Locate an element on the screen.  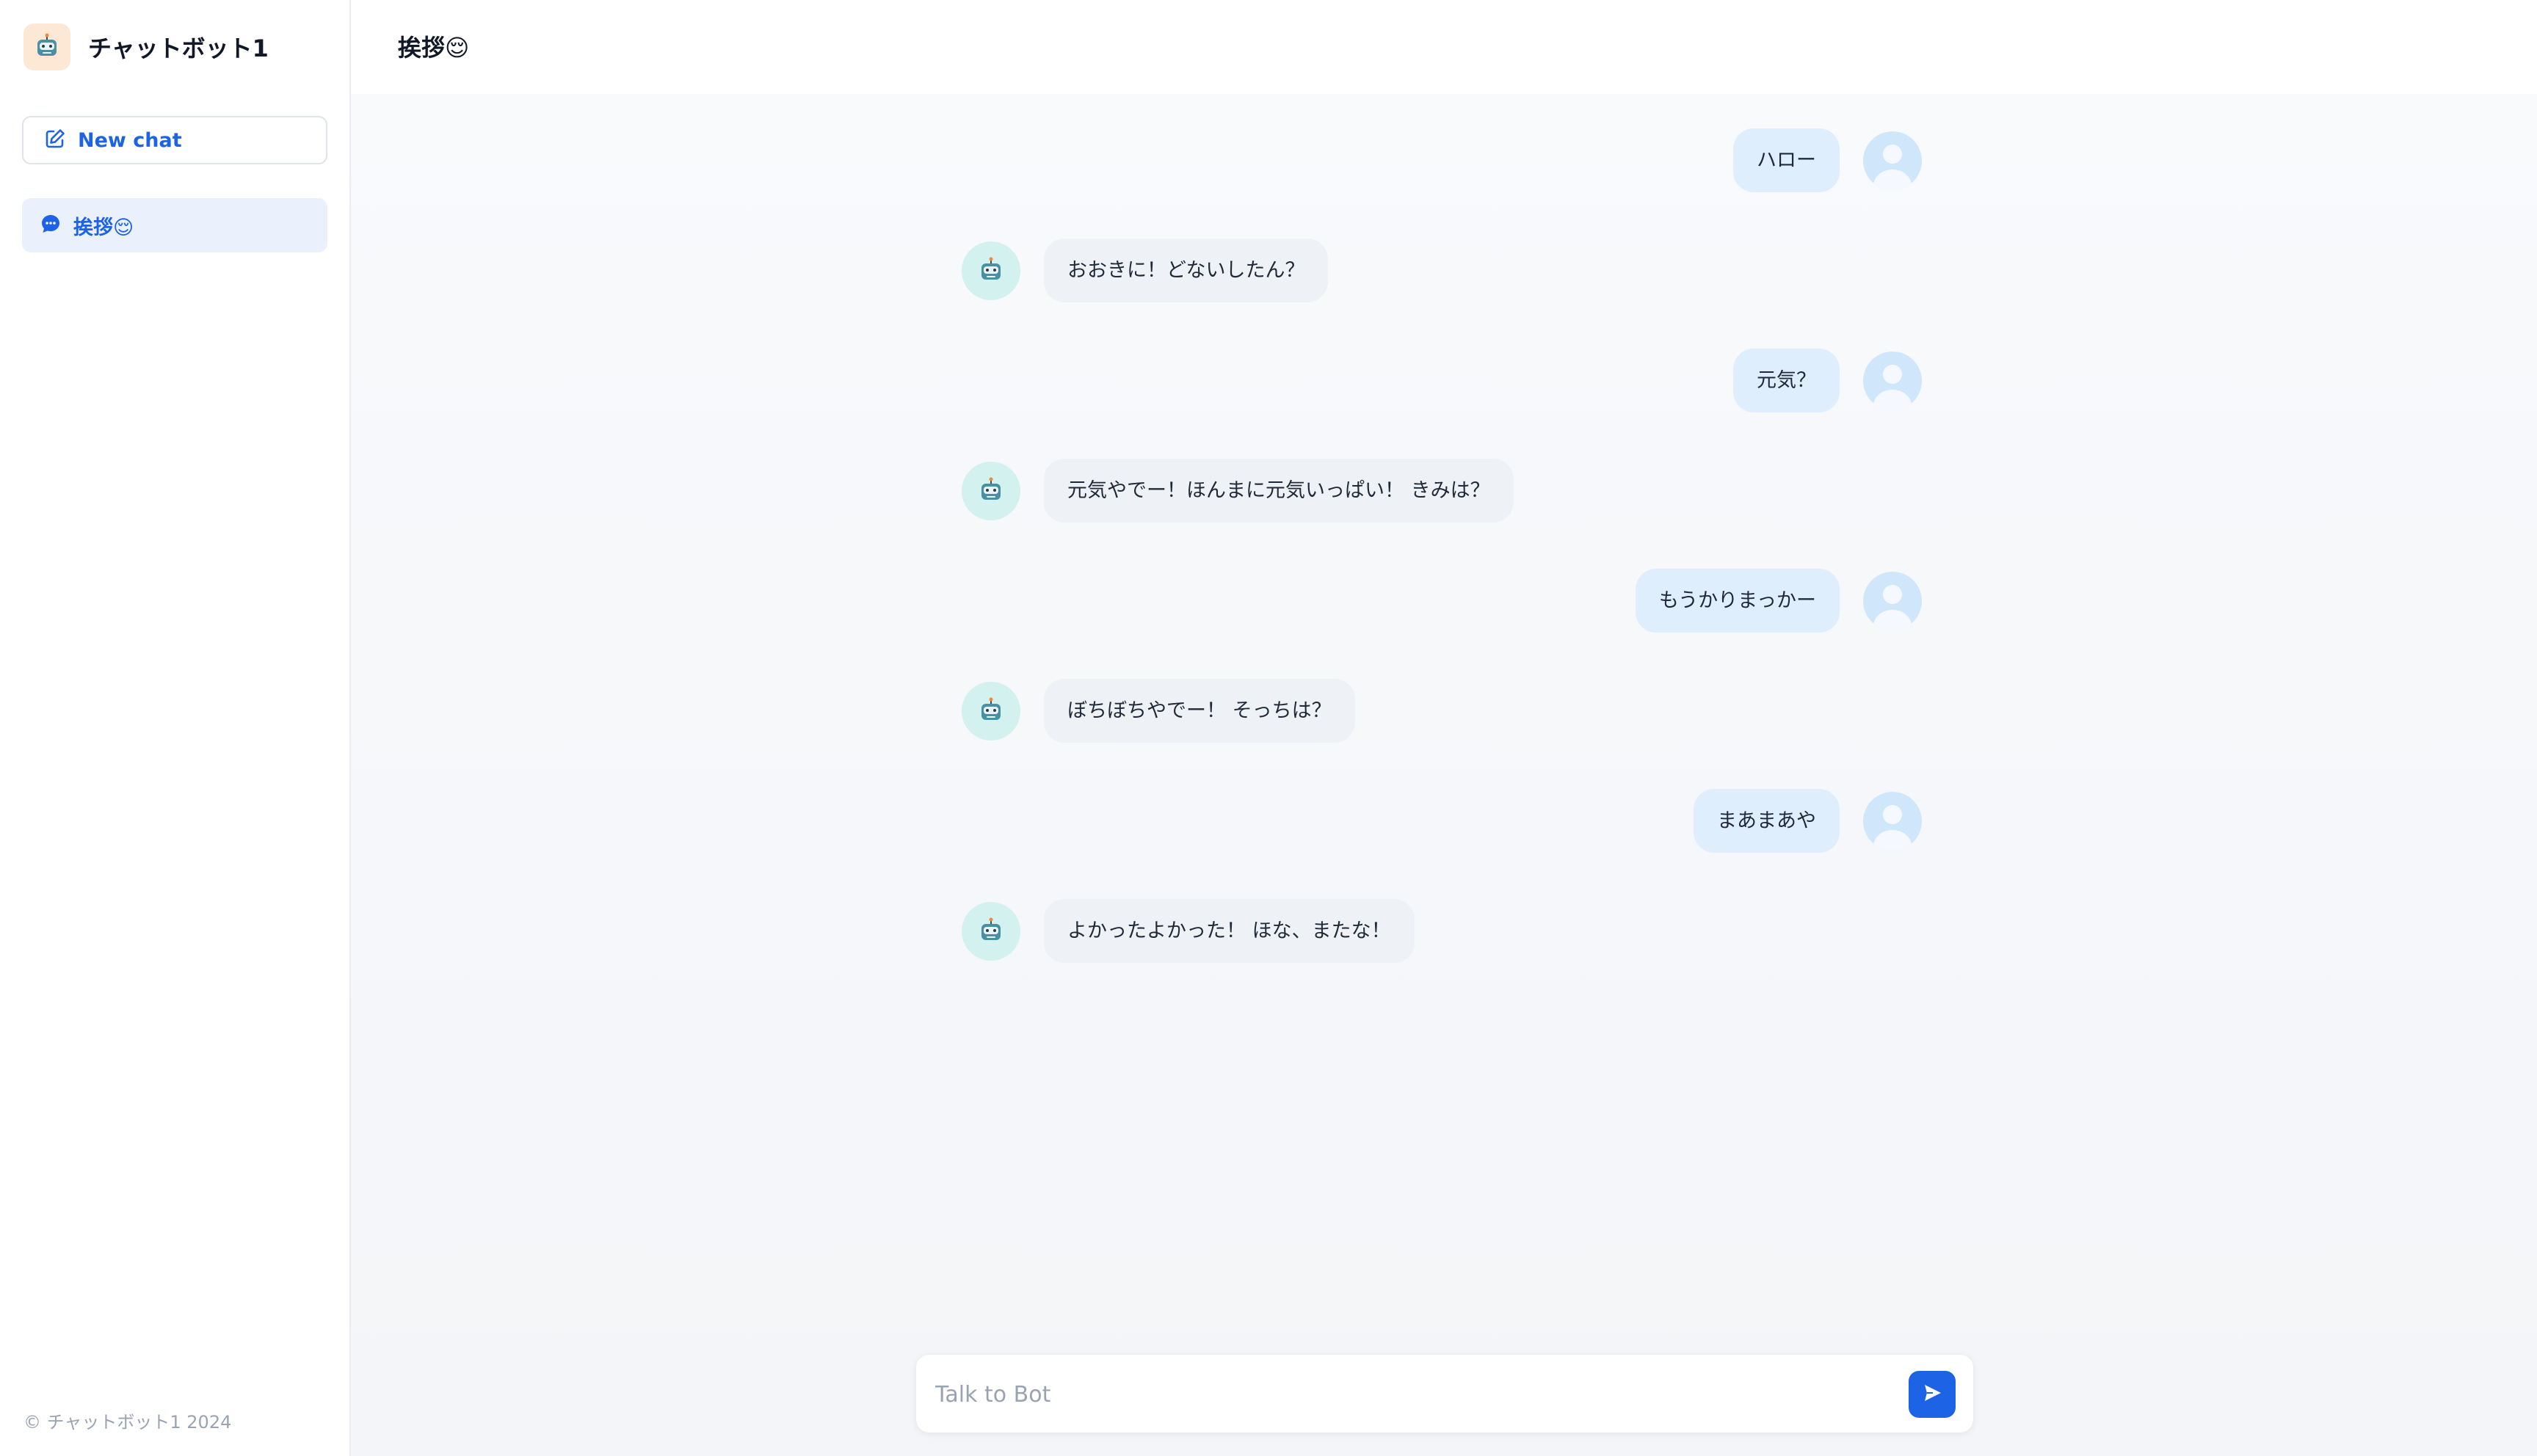
new-chat-button: New chat is located at coordinates (174, 140).